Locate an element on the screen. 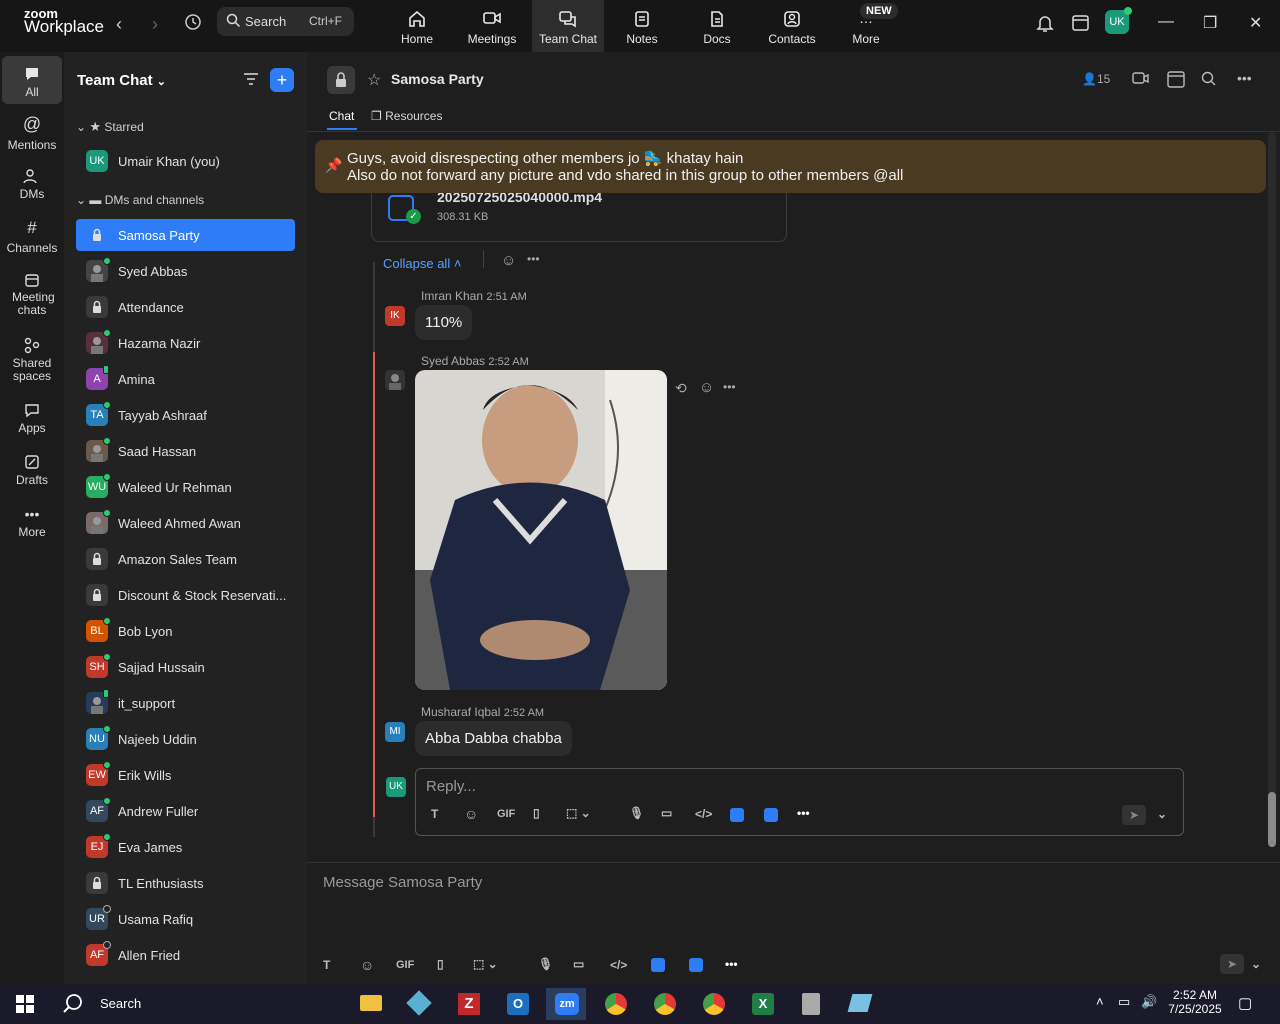 This screenshot has width=1280, height=1024. excel-icon: X is located at coordinates (762, 1004).